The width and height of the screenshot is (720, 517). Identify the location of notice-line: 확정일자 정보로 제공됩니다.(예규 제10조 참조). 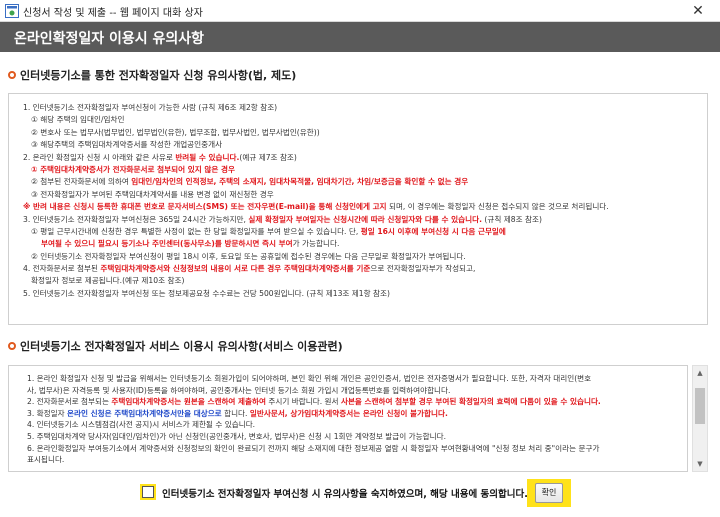
(108, 281).